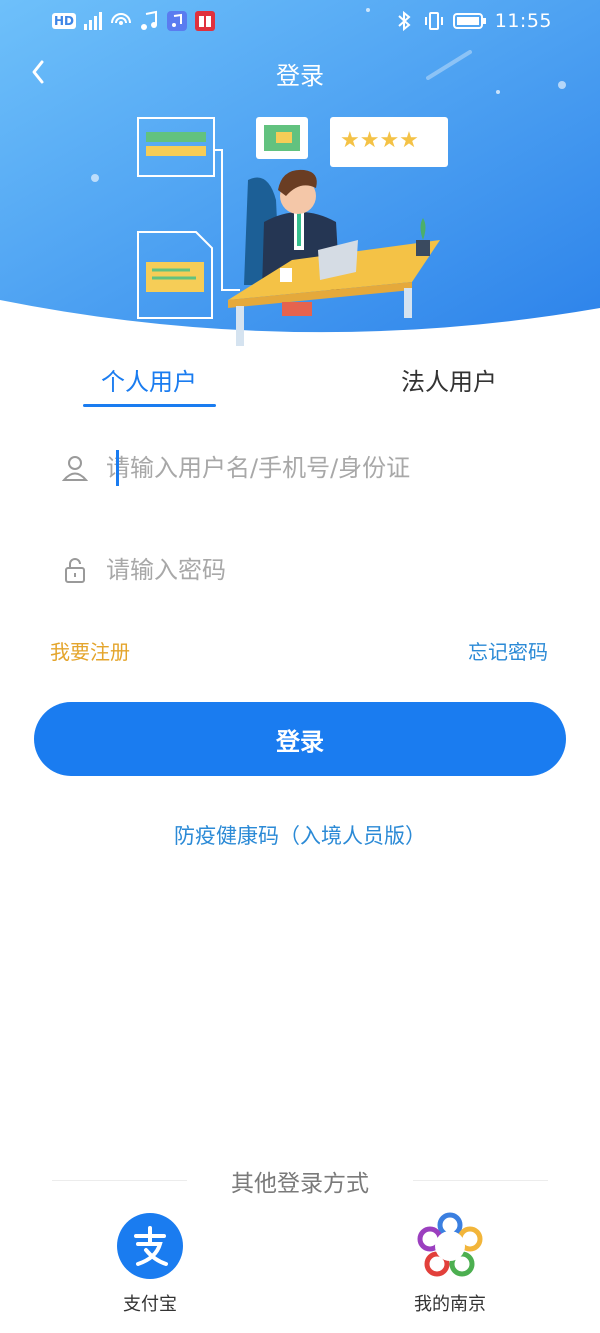 The image size is (600, 1333). I want to click on other-login-title: 其他登录方式, so click(300, 1184).